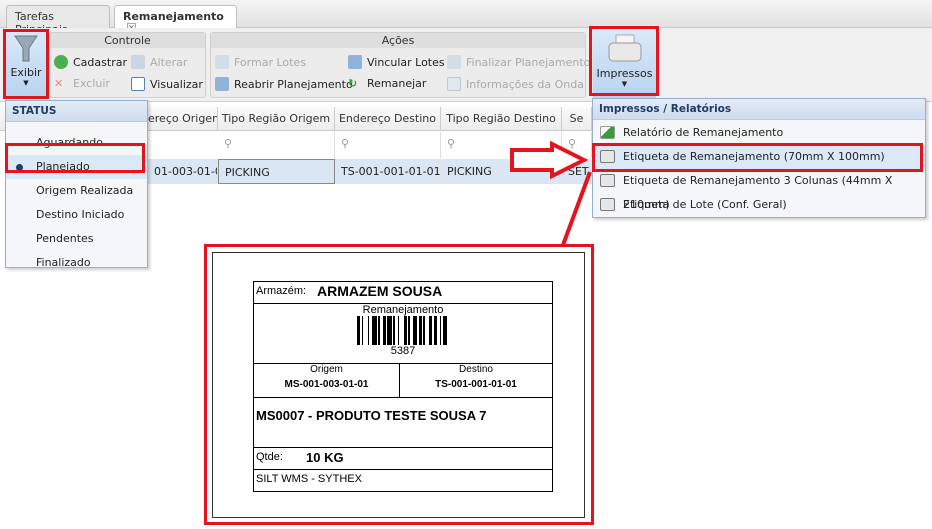 Image resolution: width=932 pixels, height=529 pixels. What do you see at coordinates (90, 62) in the screenshot?
I see `cadastrar-button: Cadastrar` at bounding box center [90, 62].